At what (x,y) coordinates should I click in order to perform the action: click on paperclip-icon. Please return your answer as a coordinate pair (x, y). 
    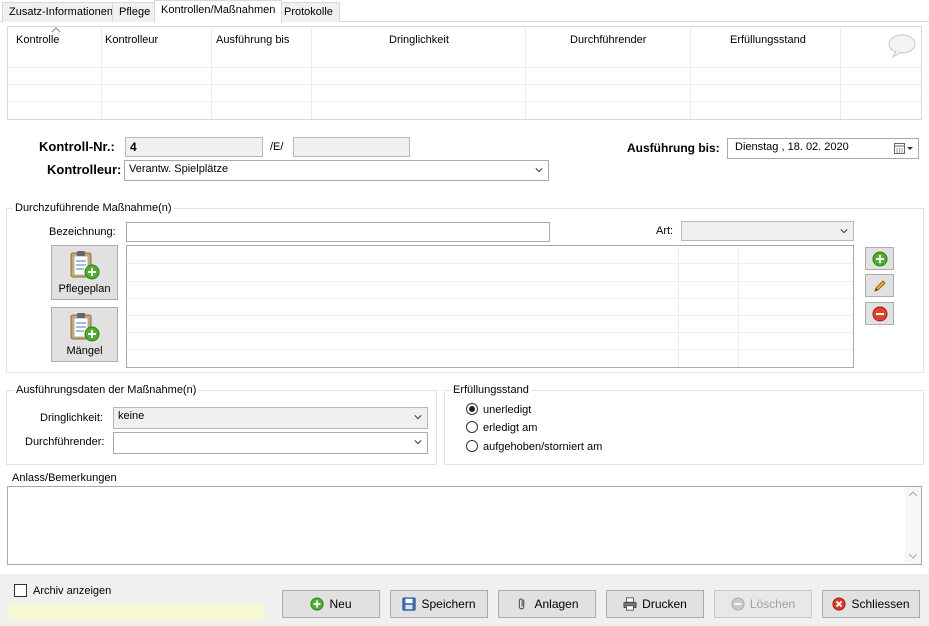
    Looking at the image, I should click on (522, 604).